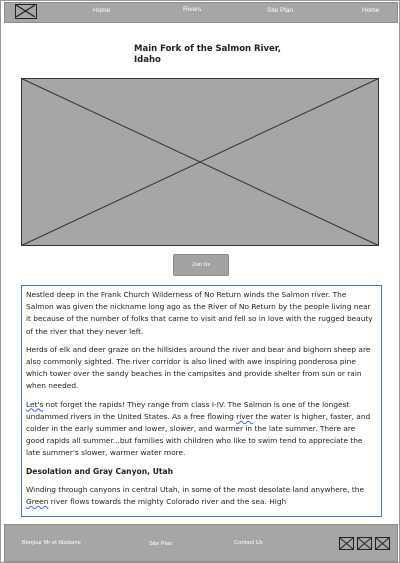 The height and width of the screenshot is (563, 400). Describe the element at coordinates (207, 49) in the screenshot. I see `page-title-line1: Main Fork of the Salmon River,` at that location.